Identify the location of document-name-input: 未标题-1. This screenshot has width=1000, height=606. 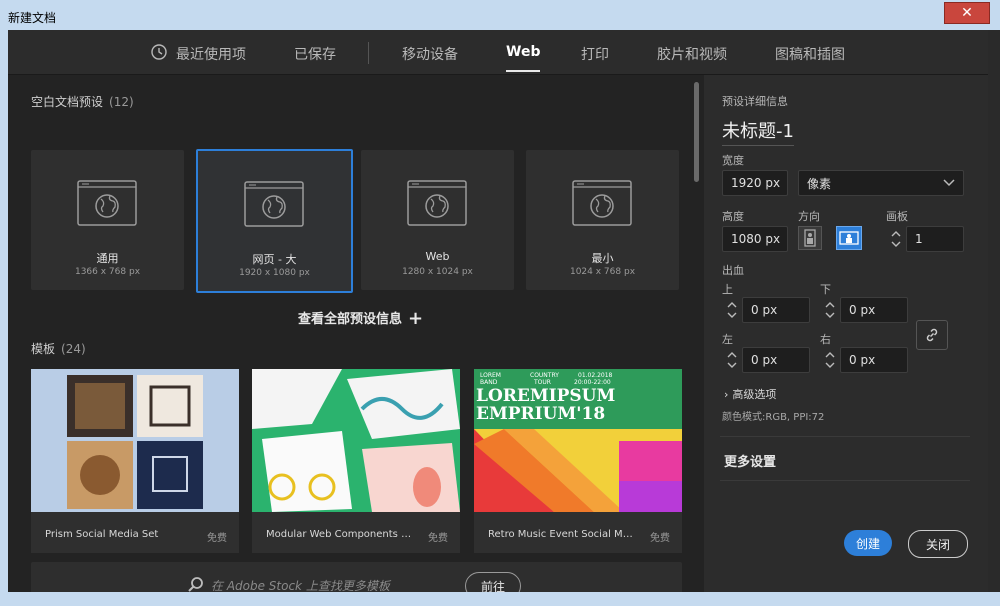
(758, 131).